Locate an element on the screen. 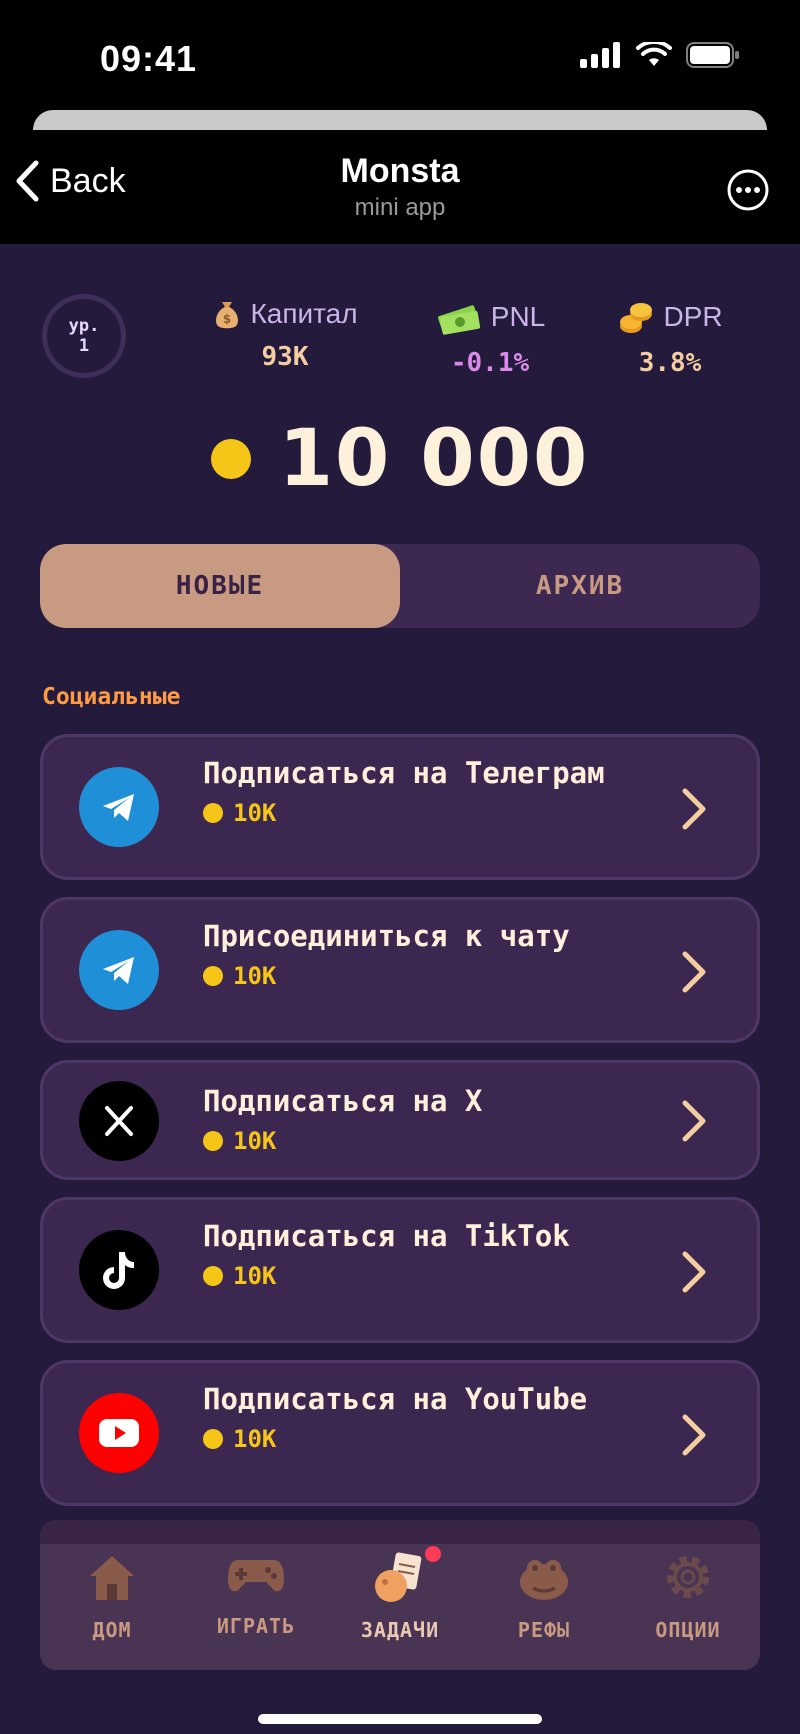 The image size is (800, 1734). tab-bar-edge is located at coordinates (400, 1532).